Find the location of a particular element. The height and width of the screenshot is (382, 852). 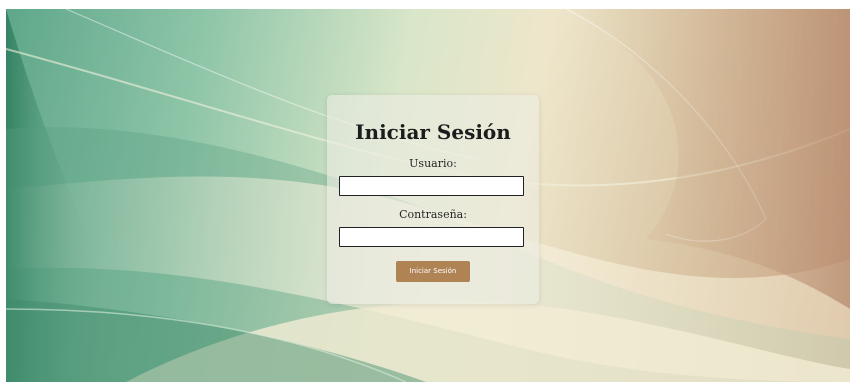

password-label: Contraseña: is located at coordinates (433, 214).